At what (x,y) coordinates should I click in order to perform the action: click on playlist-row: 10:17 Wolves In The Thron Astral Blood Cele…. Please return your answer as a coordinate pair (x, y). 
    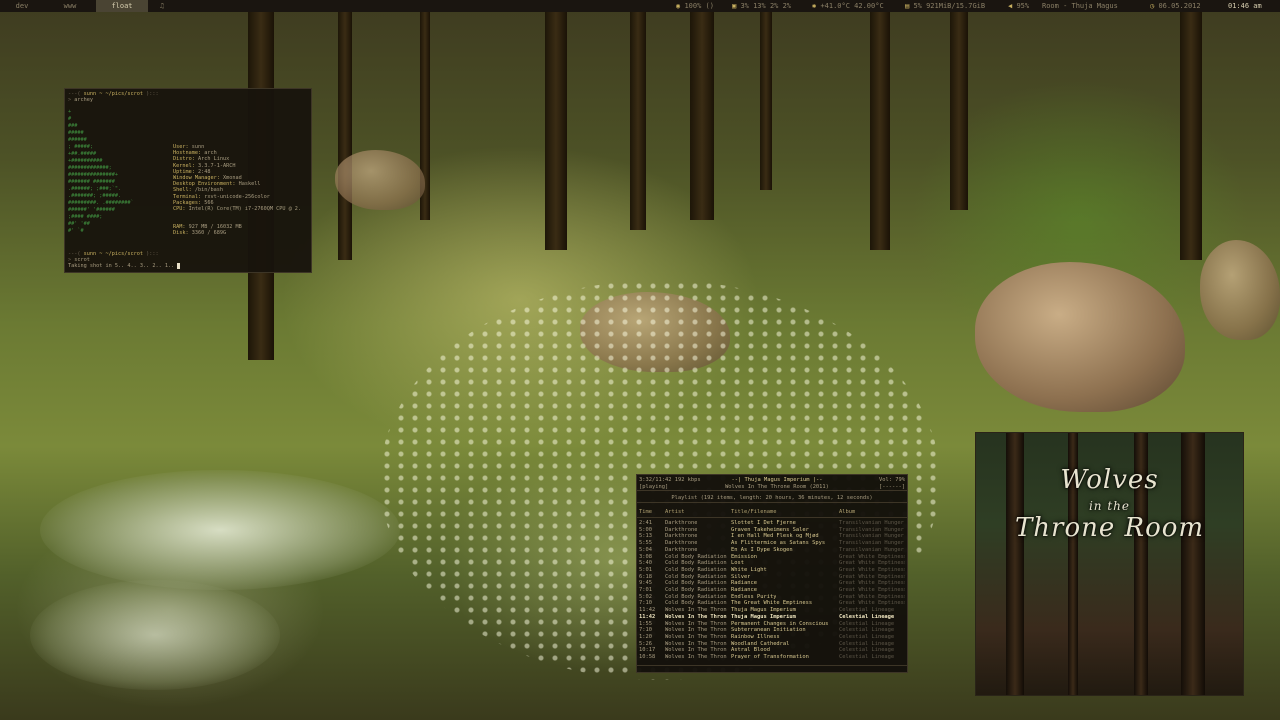
    Looking at the image, I should click on (772, 650).